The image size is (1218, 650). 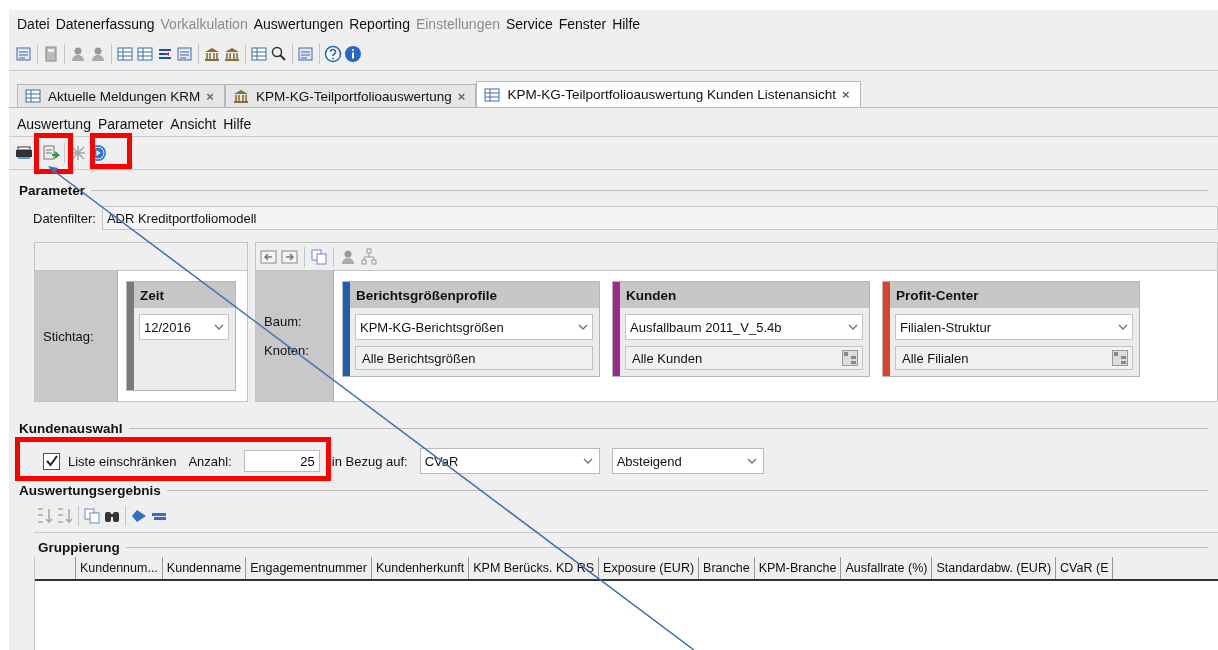 What do you see at coordinates (419, 358) in the screenshot?
I see `node-value: Alle Berichtsgrößen` at bounding box center [419, 358].